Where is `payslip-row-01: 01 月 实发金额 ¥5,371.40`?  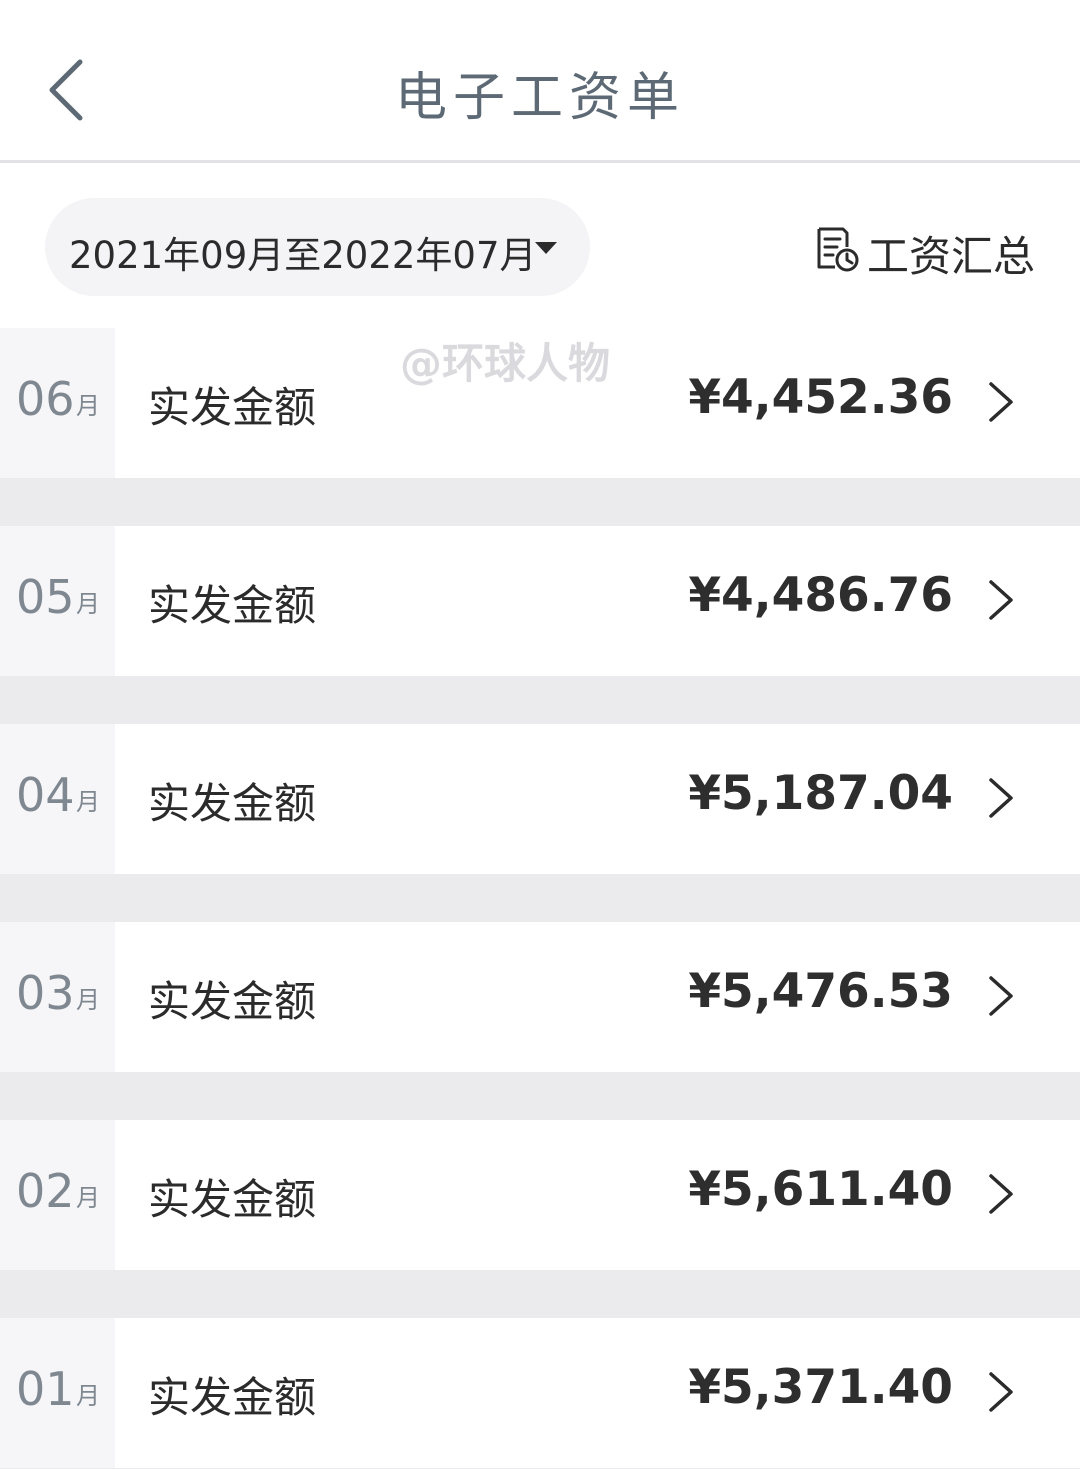 payslip-row-01: 01 月 实发金额 ¥5,371.40 is located at coordinates (540, 1393).